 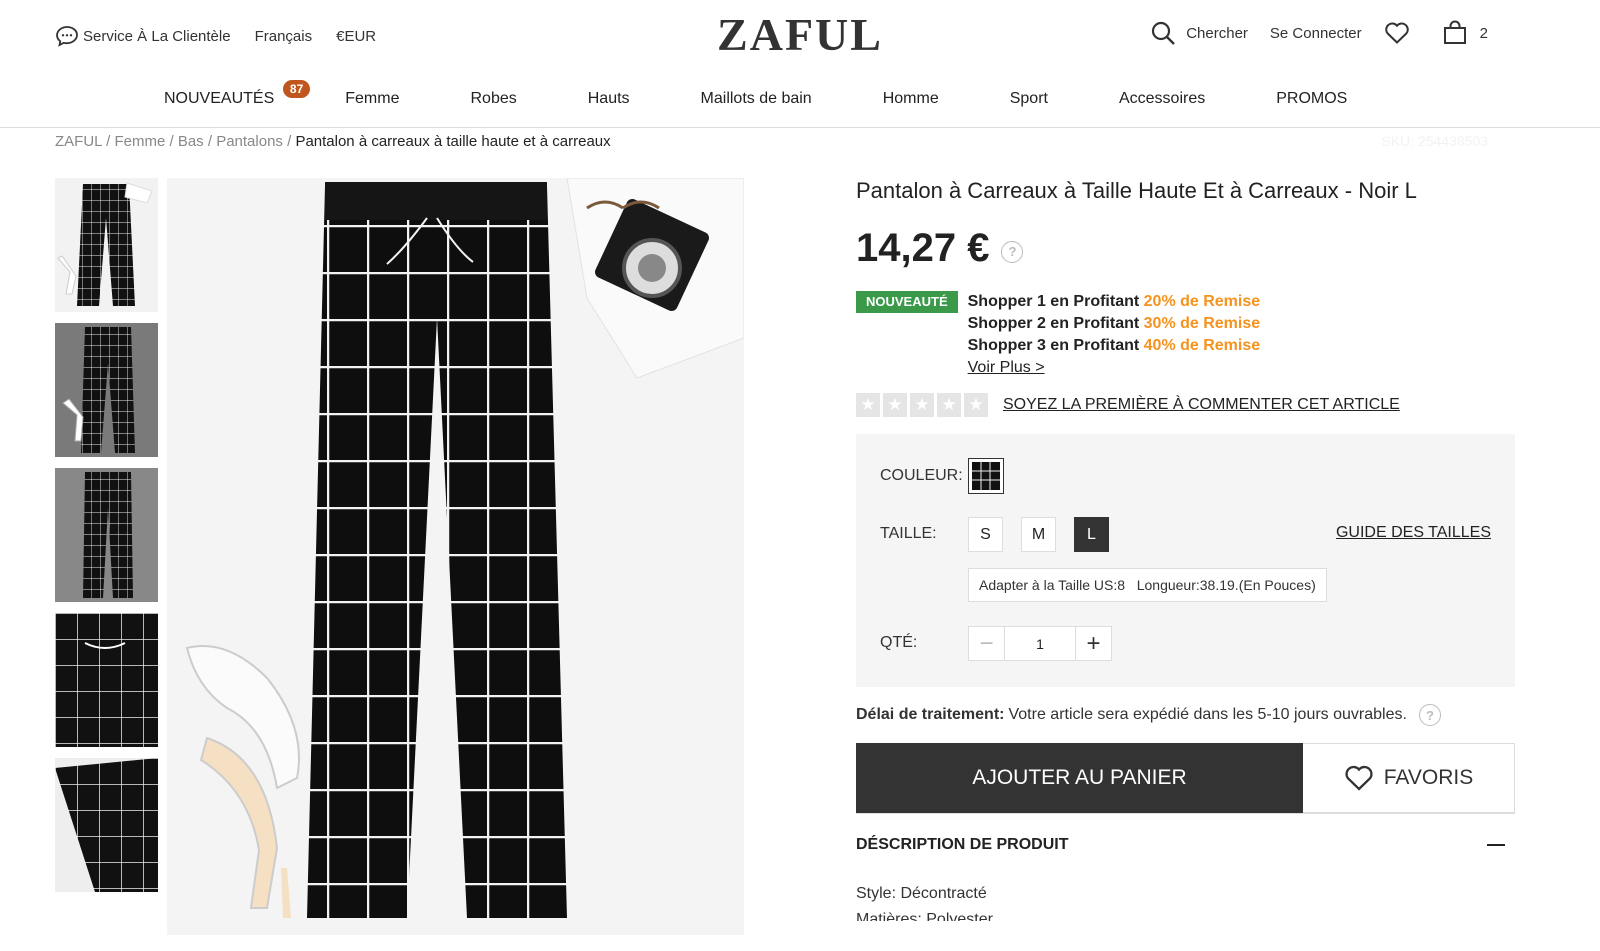 I want to click on currency-selector: €EUR, so click(x=356, y=36).